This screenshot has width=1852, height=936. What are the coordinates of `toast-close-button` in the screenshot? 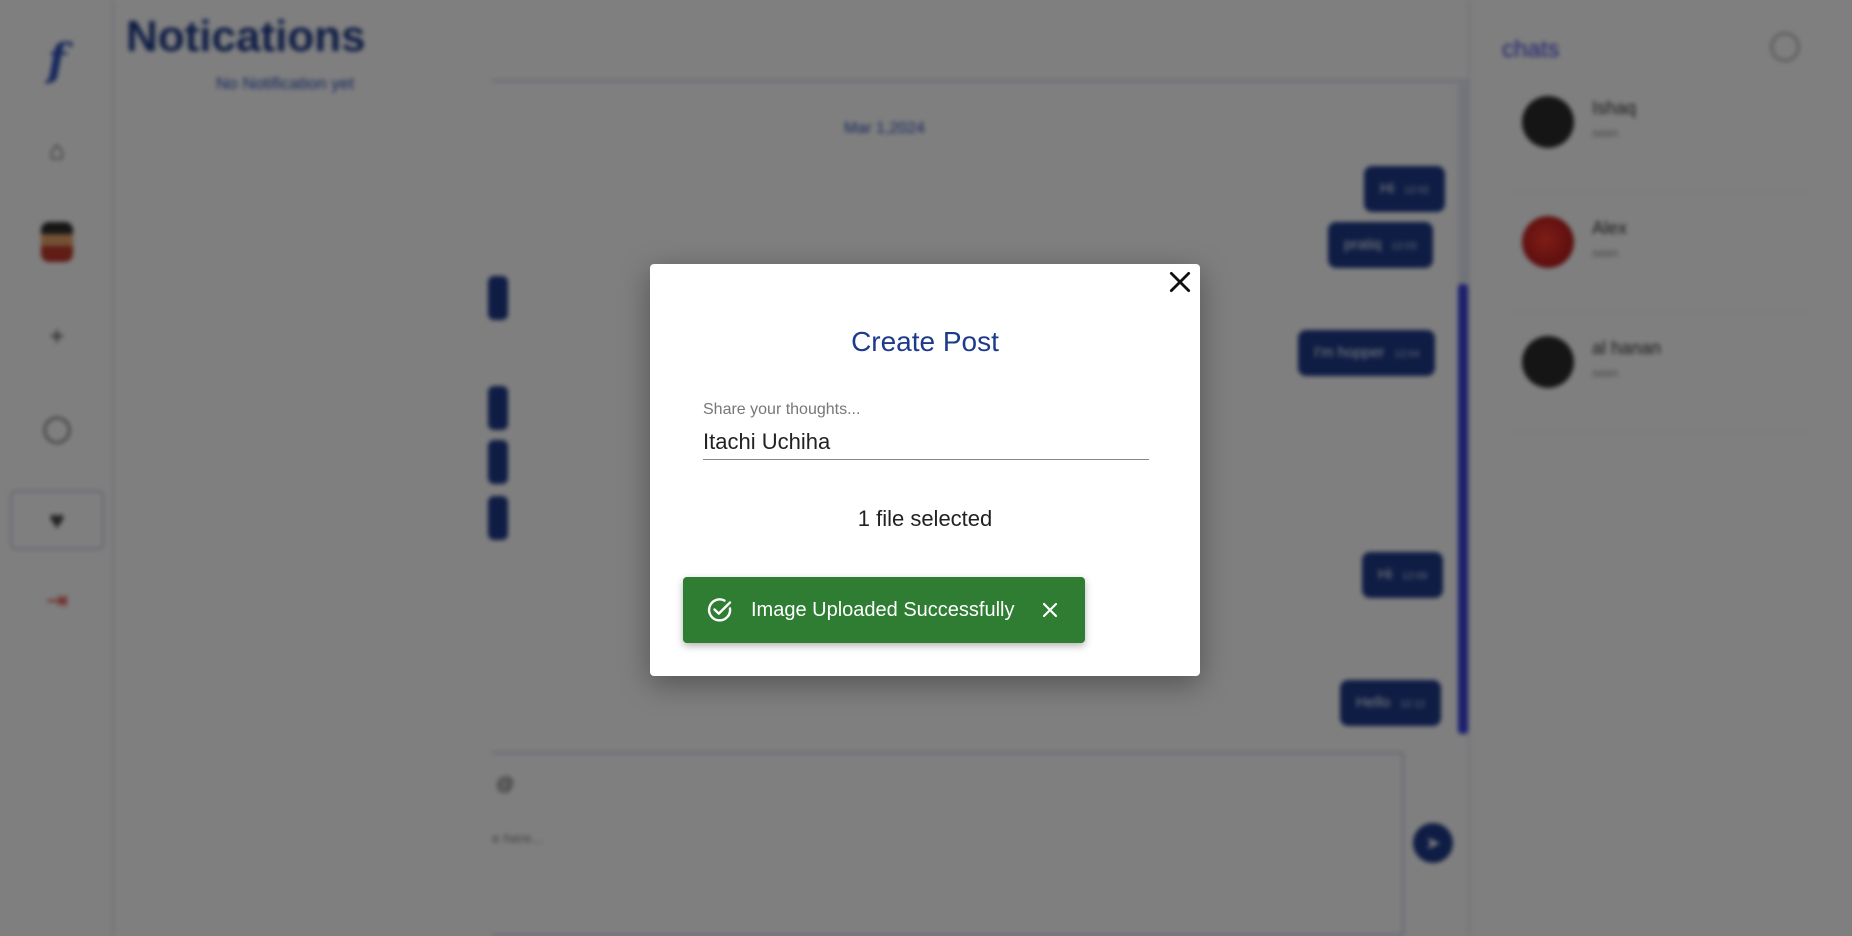 It's located at (1050, 610).